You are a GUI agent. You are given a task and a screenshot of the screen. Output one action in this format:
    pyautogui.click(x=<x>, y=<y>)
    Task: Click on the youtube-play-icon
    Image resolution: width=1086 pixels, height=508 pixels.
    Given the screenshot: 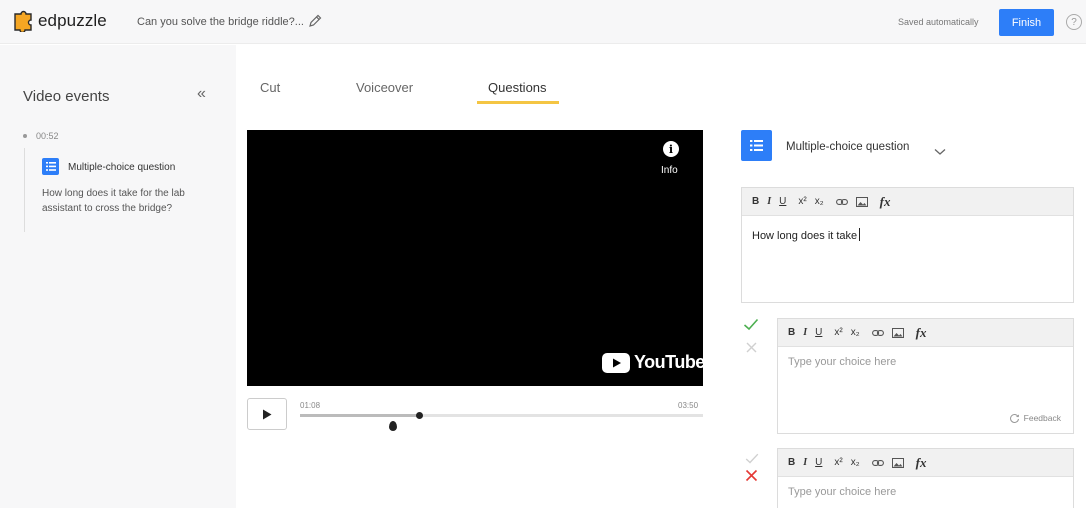 What is the action you would take?
    pyautogui.click(x=616, y=362)
    